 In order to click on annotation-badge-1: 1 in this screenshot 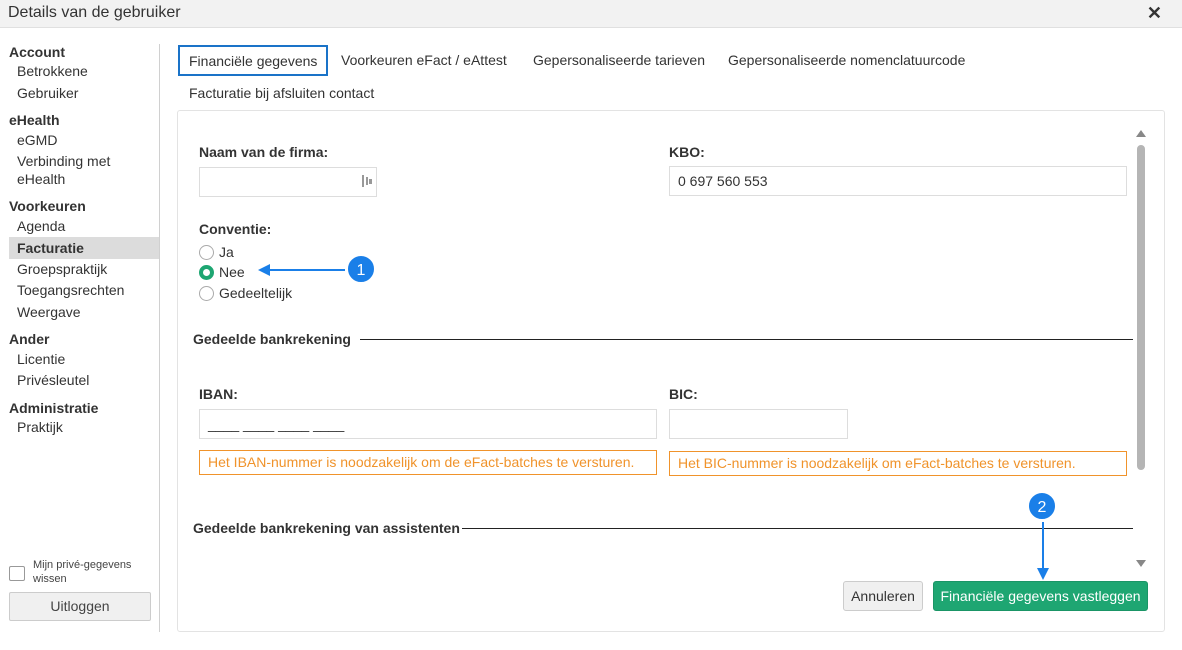, I will do `click(361, 269)`.